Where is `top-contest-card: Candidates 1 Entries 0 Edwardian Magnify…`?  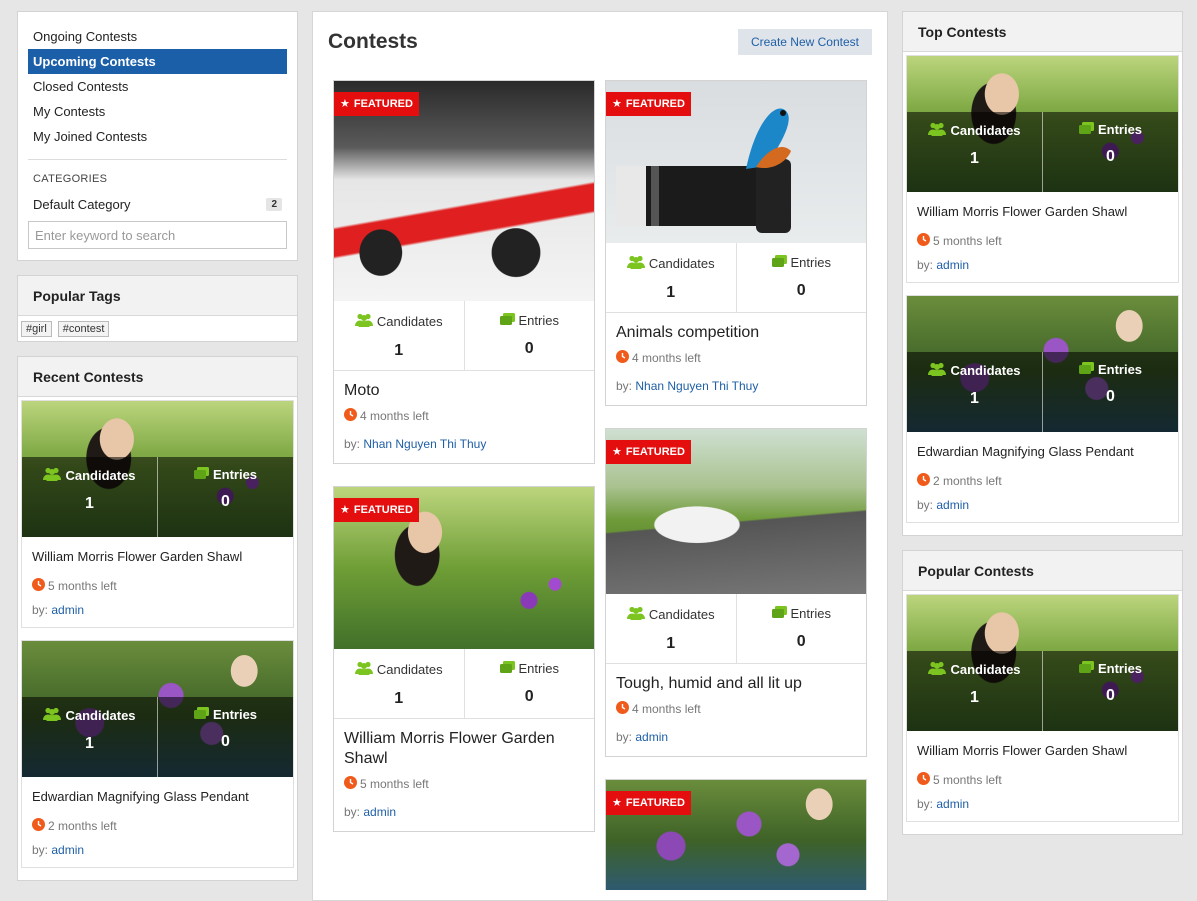 top-contest-card: Candidates 1 Entries 0 Edwardian Magnify… is located at coordinates (1042, 409).